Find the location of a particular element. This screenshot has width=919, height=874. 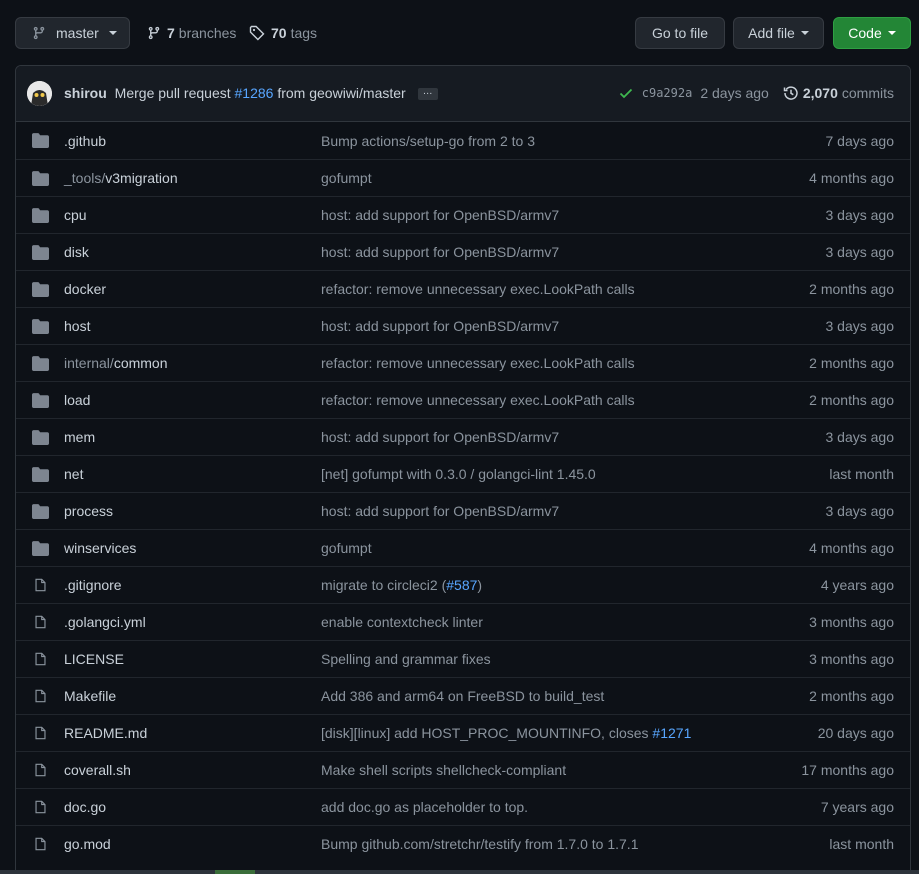

tags-link: 70 tags is located at coordinates (283, 33).